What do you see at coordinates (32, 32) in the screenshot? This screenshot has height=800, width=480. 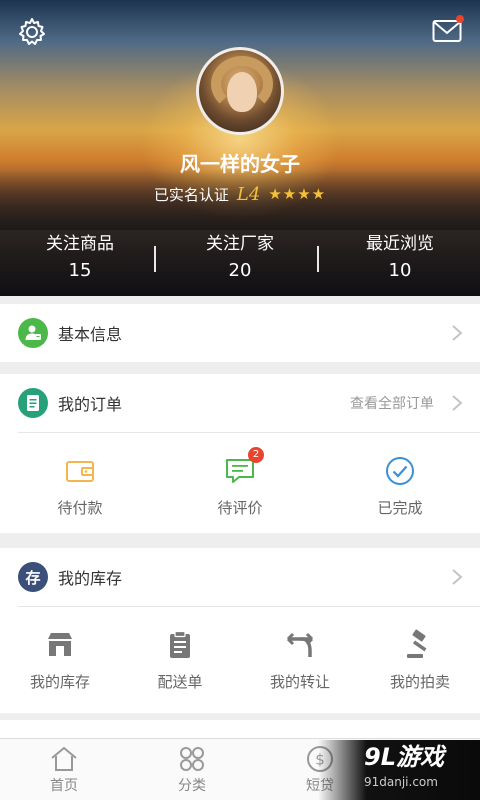 I see `settings-gear-icon` at bounding box center [32, 32].